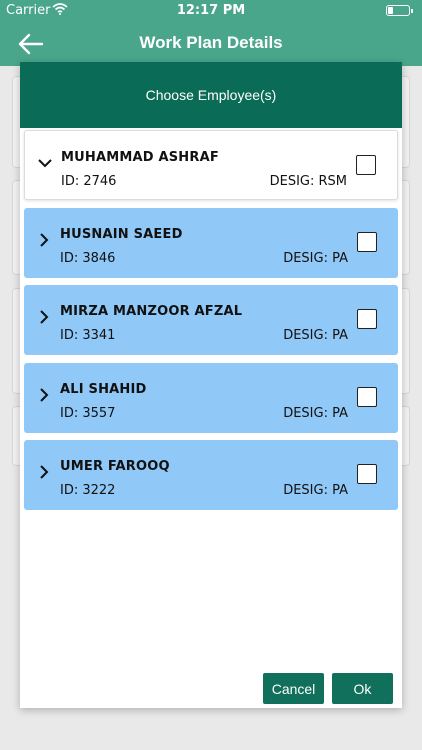 The width and height of the screenshot is (422, 750). I want to click on employee-id: ID: 3341, so click(88, 335).